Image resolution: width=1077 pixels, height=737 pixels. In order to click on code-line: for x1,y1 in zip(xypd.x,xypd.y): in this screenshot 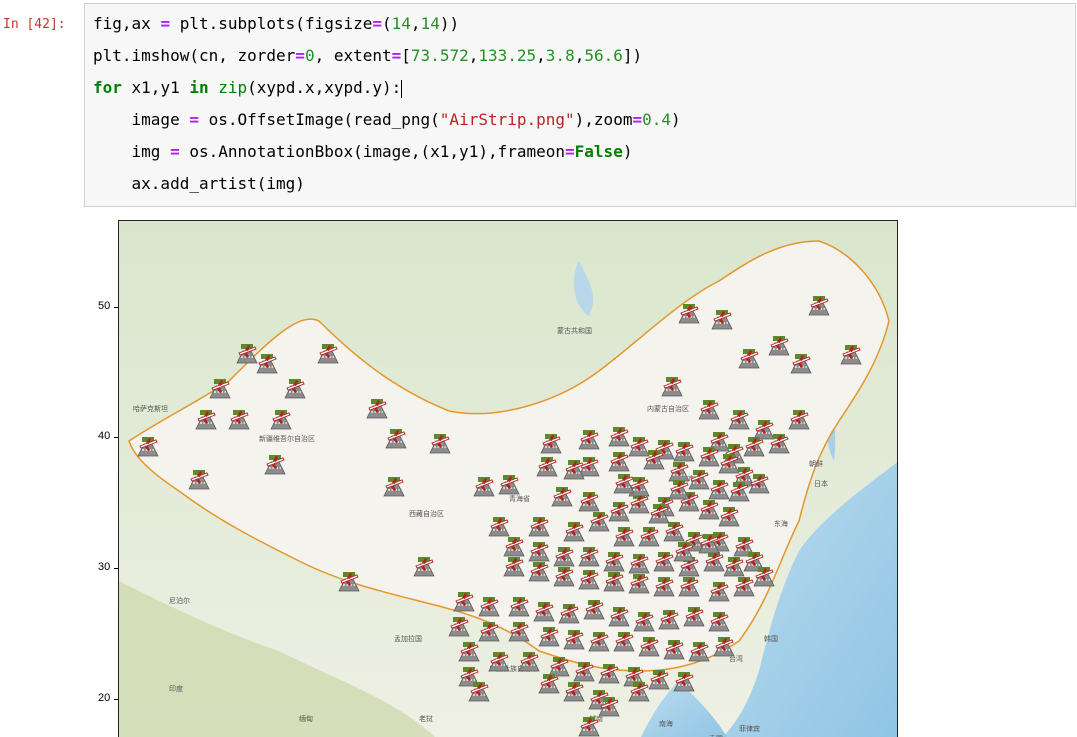, I will do `click(248, 88)`.